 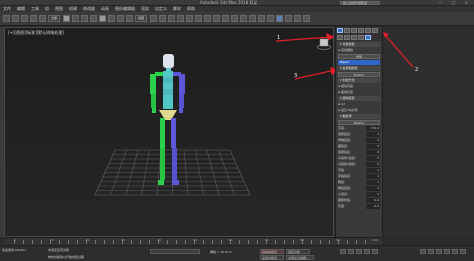 I want to click on previous-frame-icon, so click(x=351, y=251).